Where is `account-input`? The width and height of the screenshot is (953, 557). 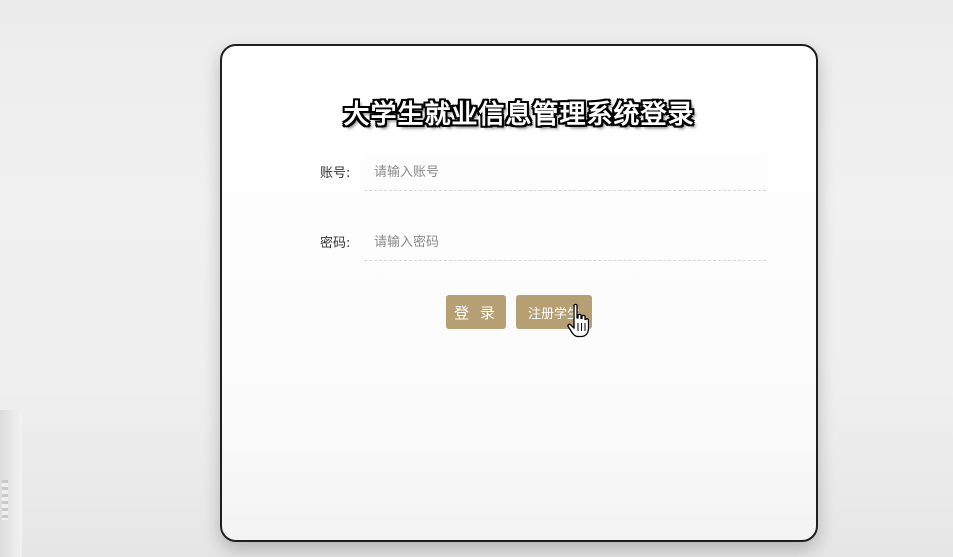 account-input is located at coordinates (565, 172).